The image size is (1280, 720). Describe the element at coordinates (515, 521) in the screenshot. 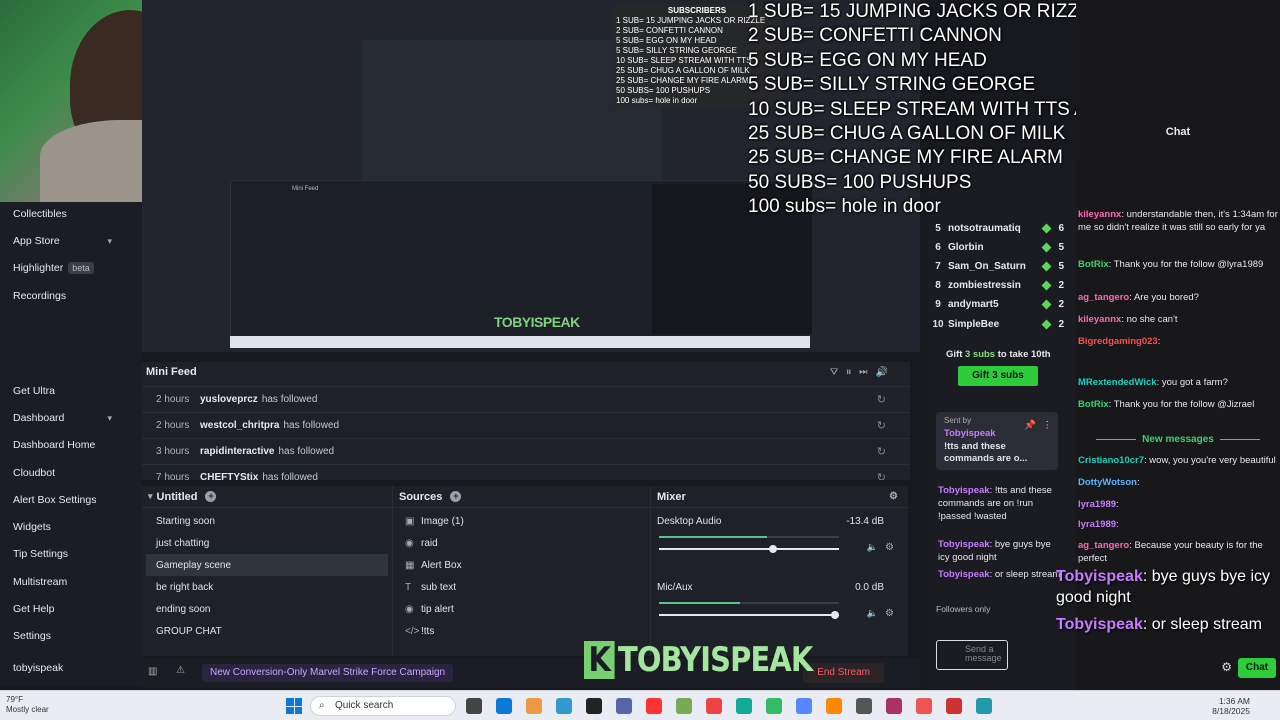

I see `source-item: ▣ Image (1)` at that location.